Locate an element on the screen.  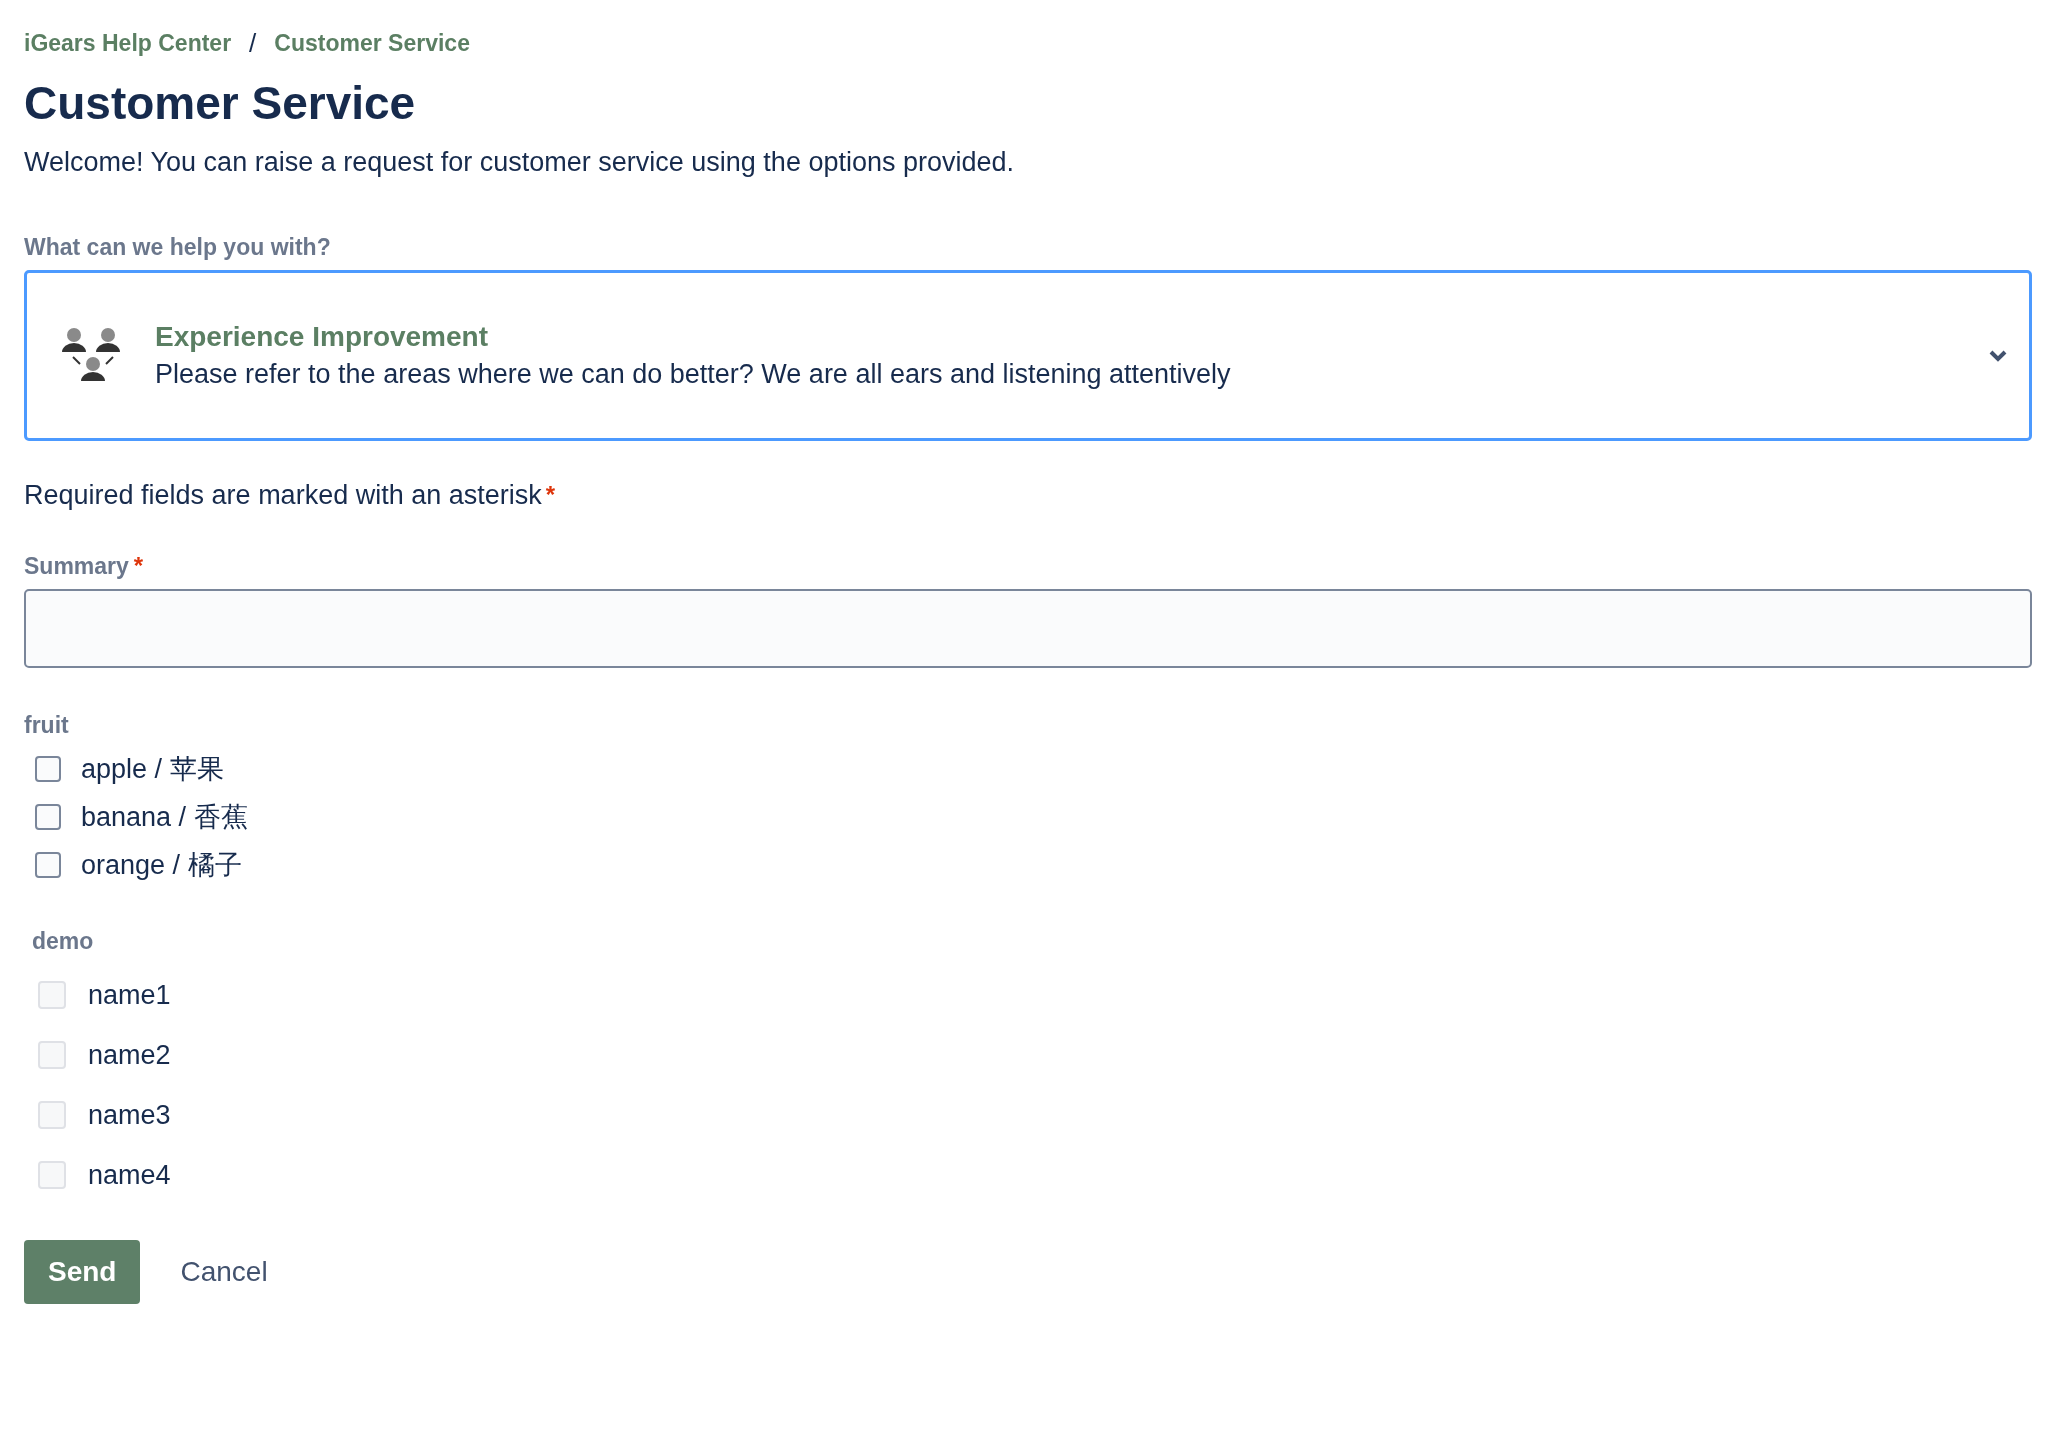
option-title: Experience Improvement is located at coordinates (322, 337).